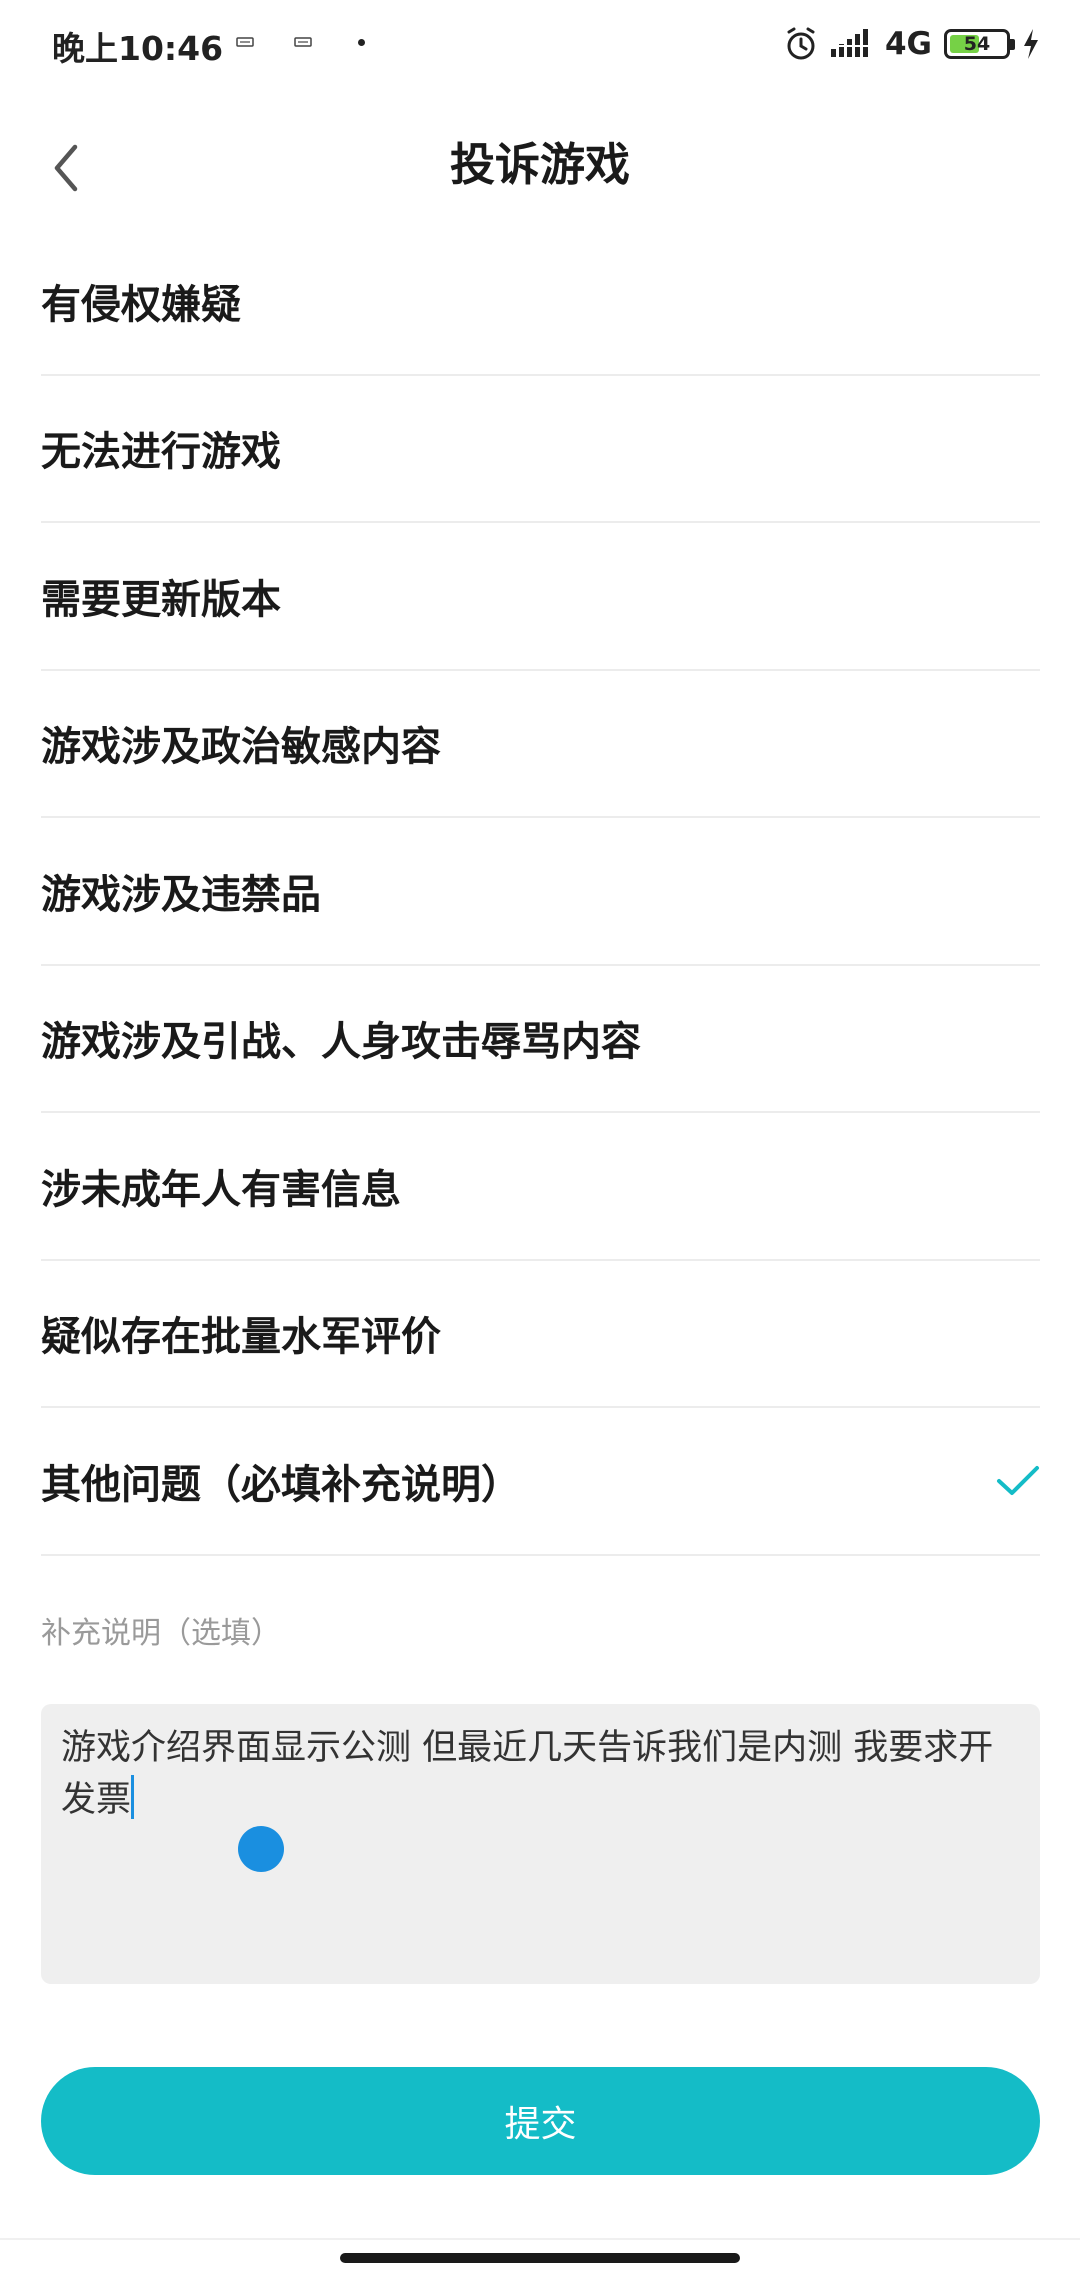 The width and height of the screenshot is (1080, 2280). What do you see at coordinates (540, 1334) in the screenshot?
I see `reason-item: 疑似存在批量水军评价` at bounding box center [540, 1334].